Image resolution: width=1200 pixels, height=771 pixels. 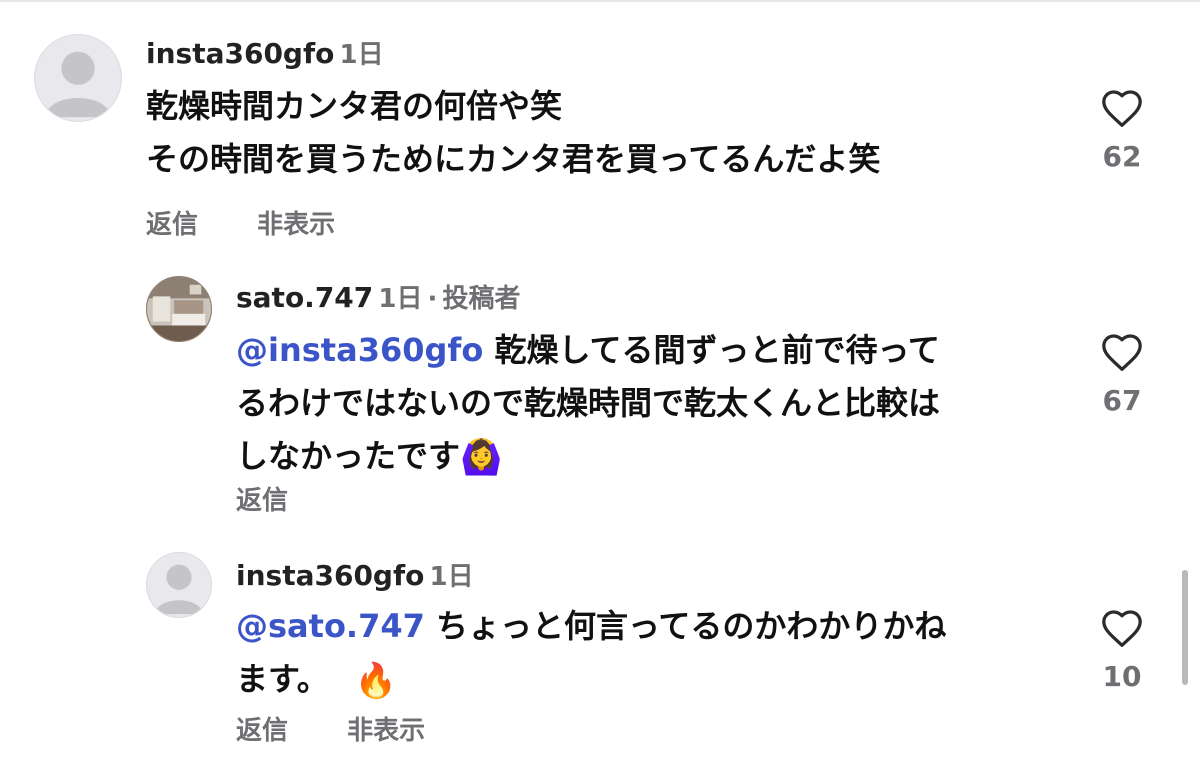 I want to click on comment-line: @sato.747 ちょっと何言ってるのかわかりかね, so click(x=591, y=626).